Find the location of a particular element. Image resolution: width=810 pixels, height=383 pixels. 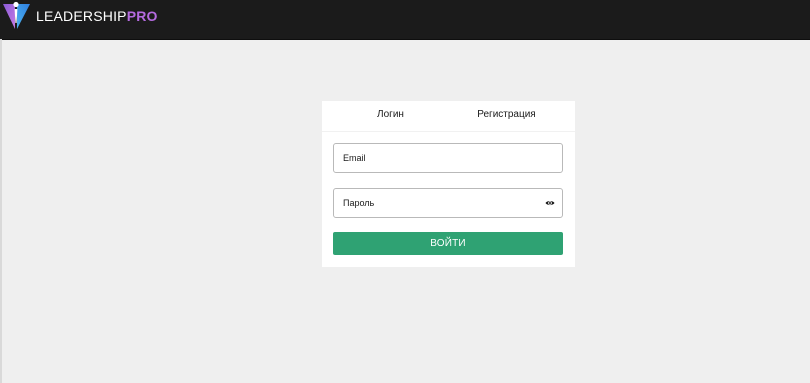

login-submit-button: ВОЙТИ is located at coordinates (448, 243).